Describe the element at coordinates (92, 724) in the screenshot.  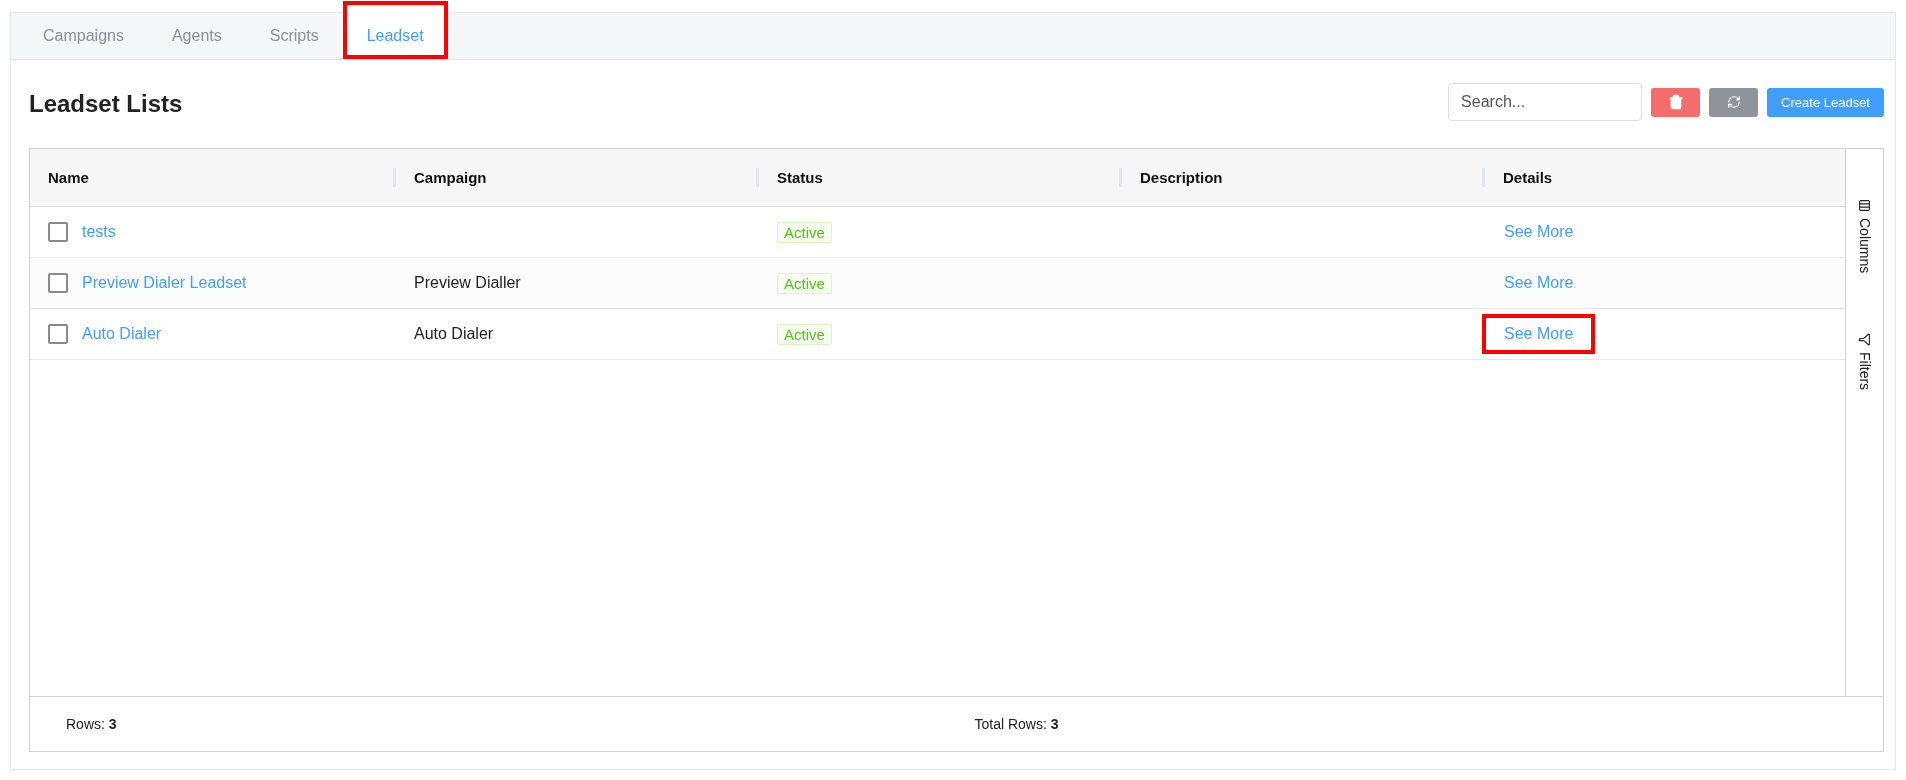
I see `row-count: Rows: 3` at that location.